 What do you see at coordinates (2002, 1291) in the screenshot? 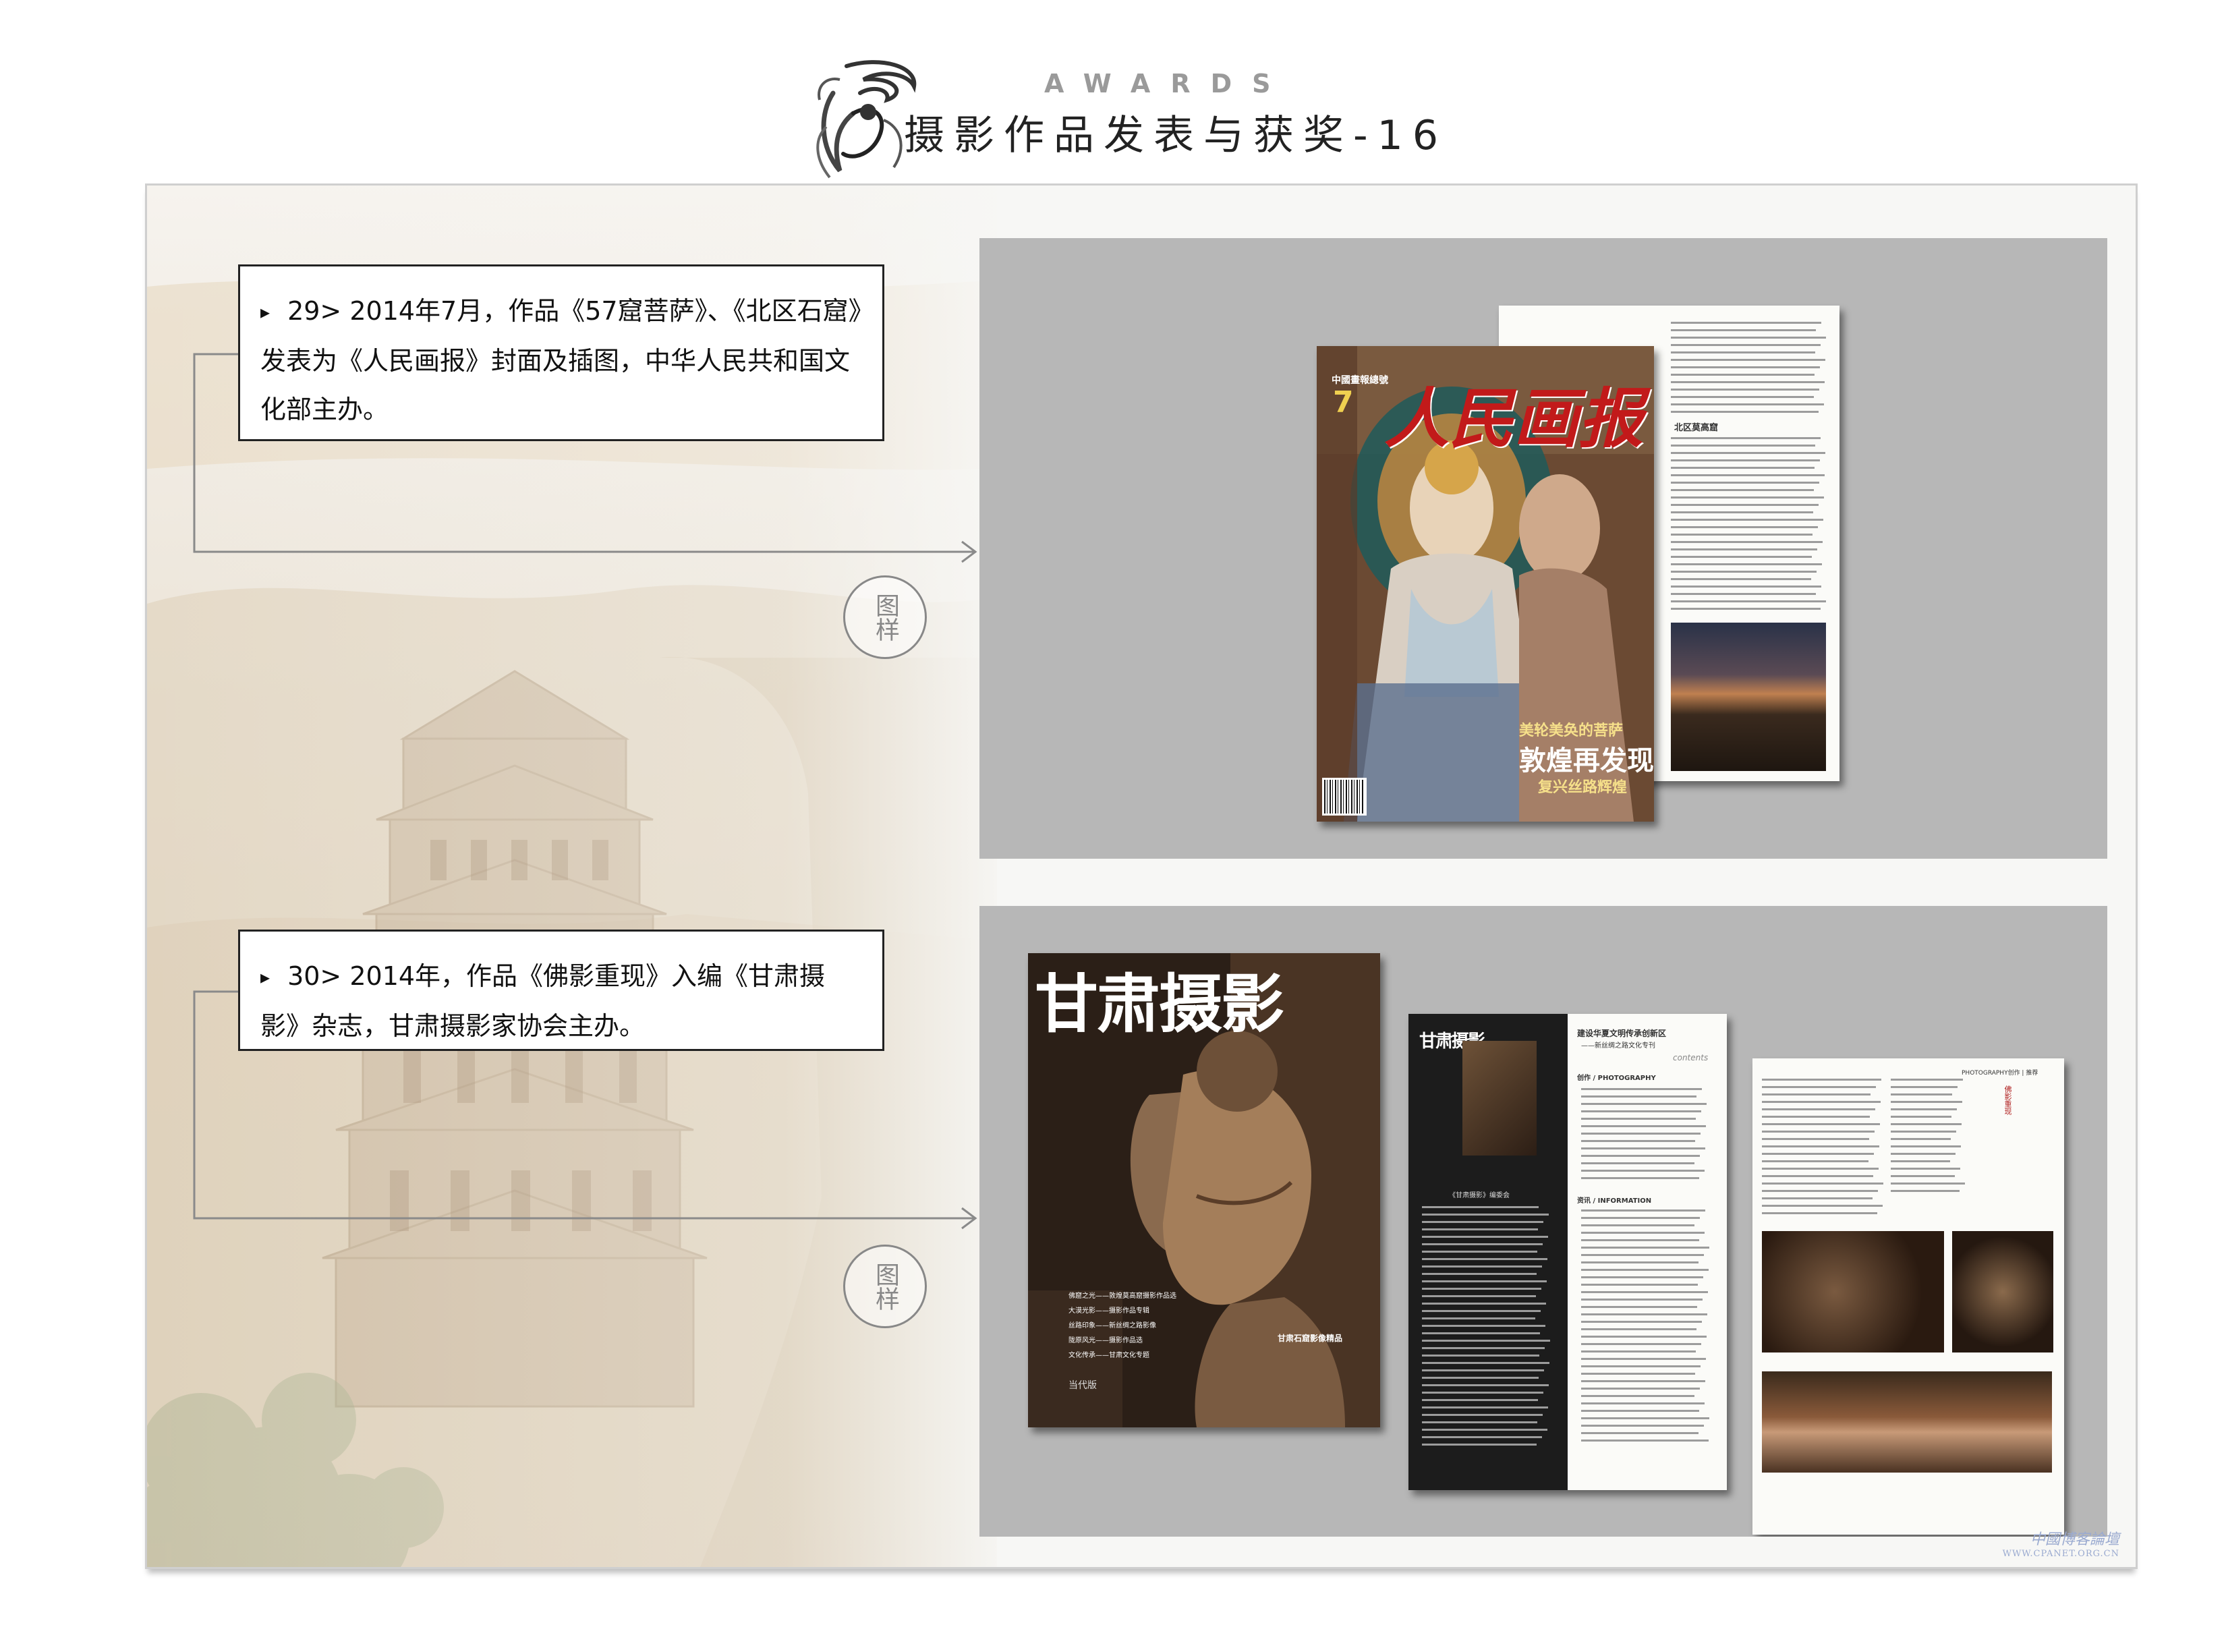
I see `feature-photo-small` at bounding box center [2002, 1291].